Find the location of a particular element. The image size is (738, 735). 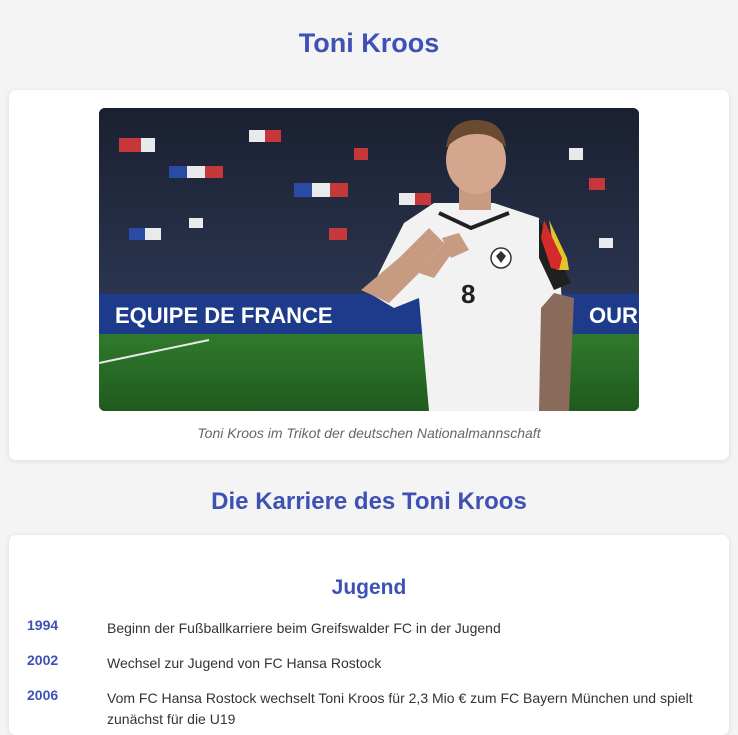

banner-text-right: OUR V is located at coordinates (614, 315).